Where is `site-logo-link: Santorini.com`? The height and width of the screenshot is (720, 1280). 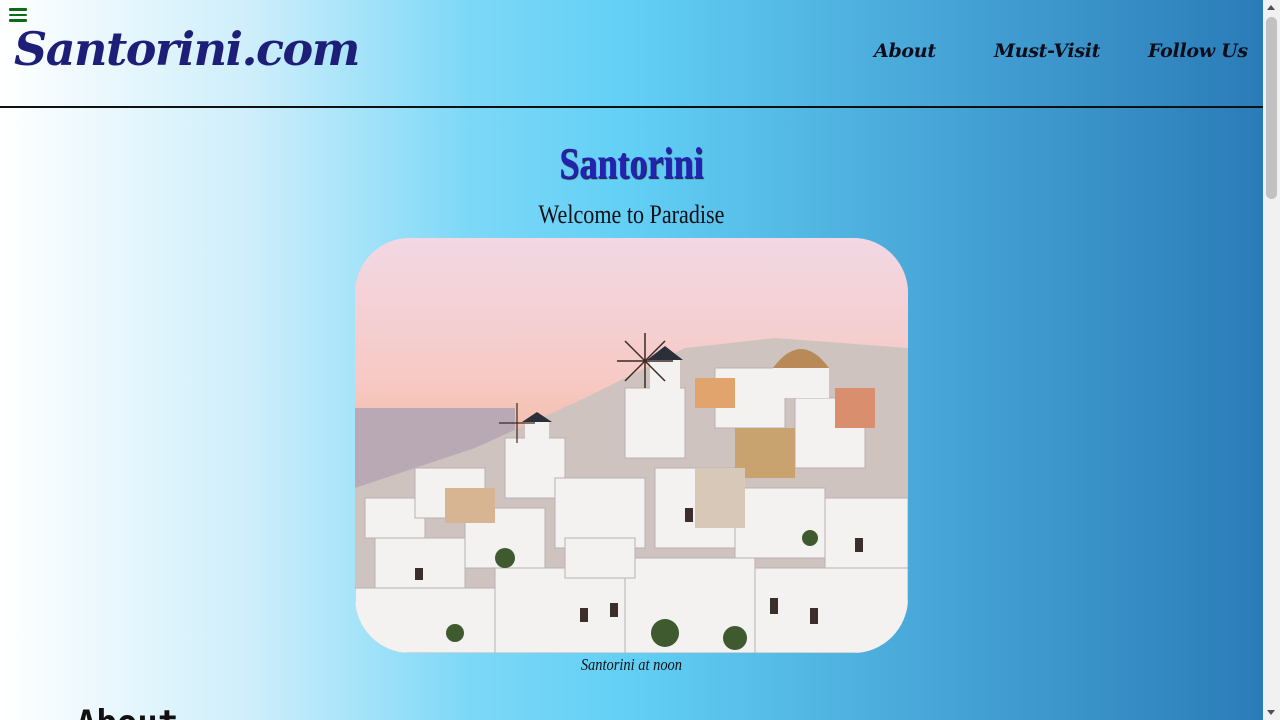 site-logo-link: Santorini.com is located at coordinates (187, 49).